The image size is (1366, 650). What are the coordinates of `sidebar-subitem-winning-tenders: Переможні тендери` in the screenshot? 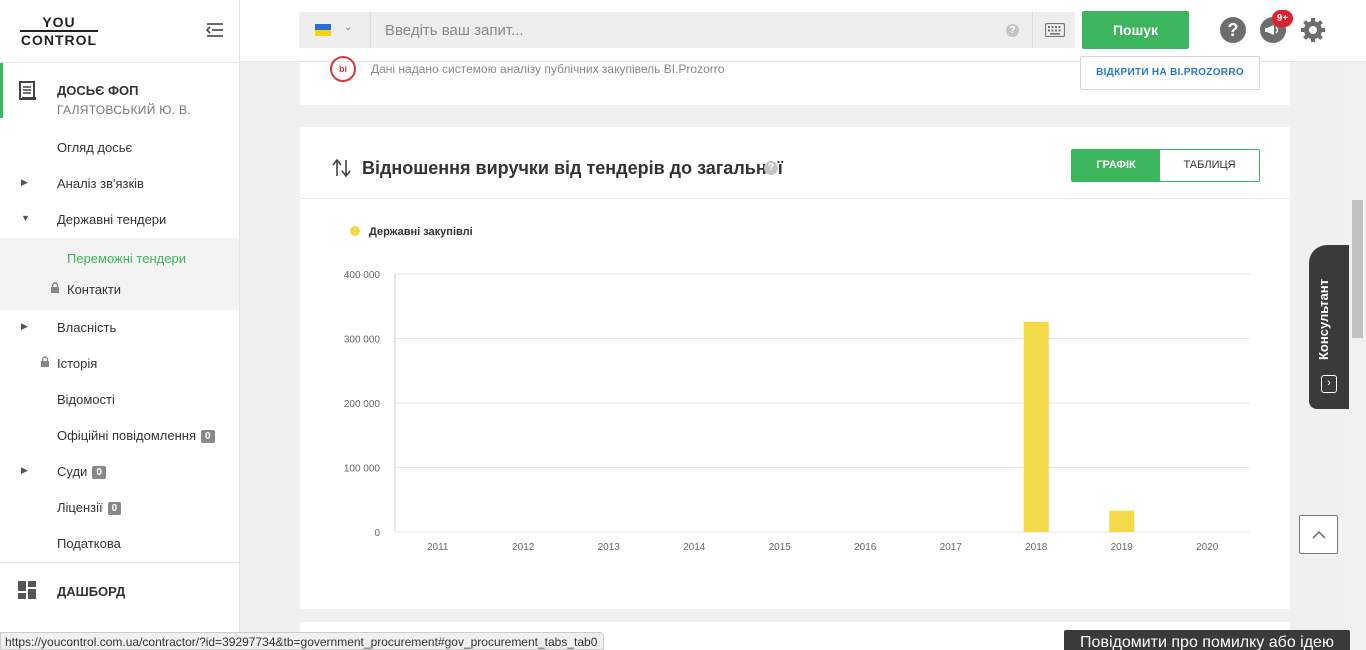 It's located at (119, 258).